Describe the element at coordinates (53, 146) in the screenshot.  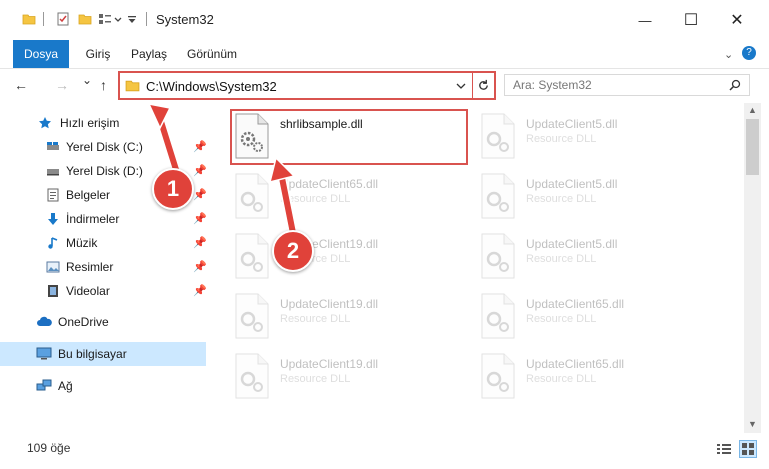
I see `drive-icon` at that location.